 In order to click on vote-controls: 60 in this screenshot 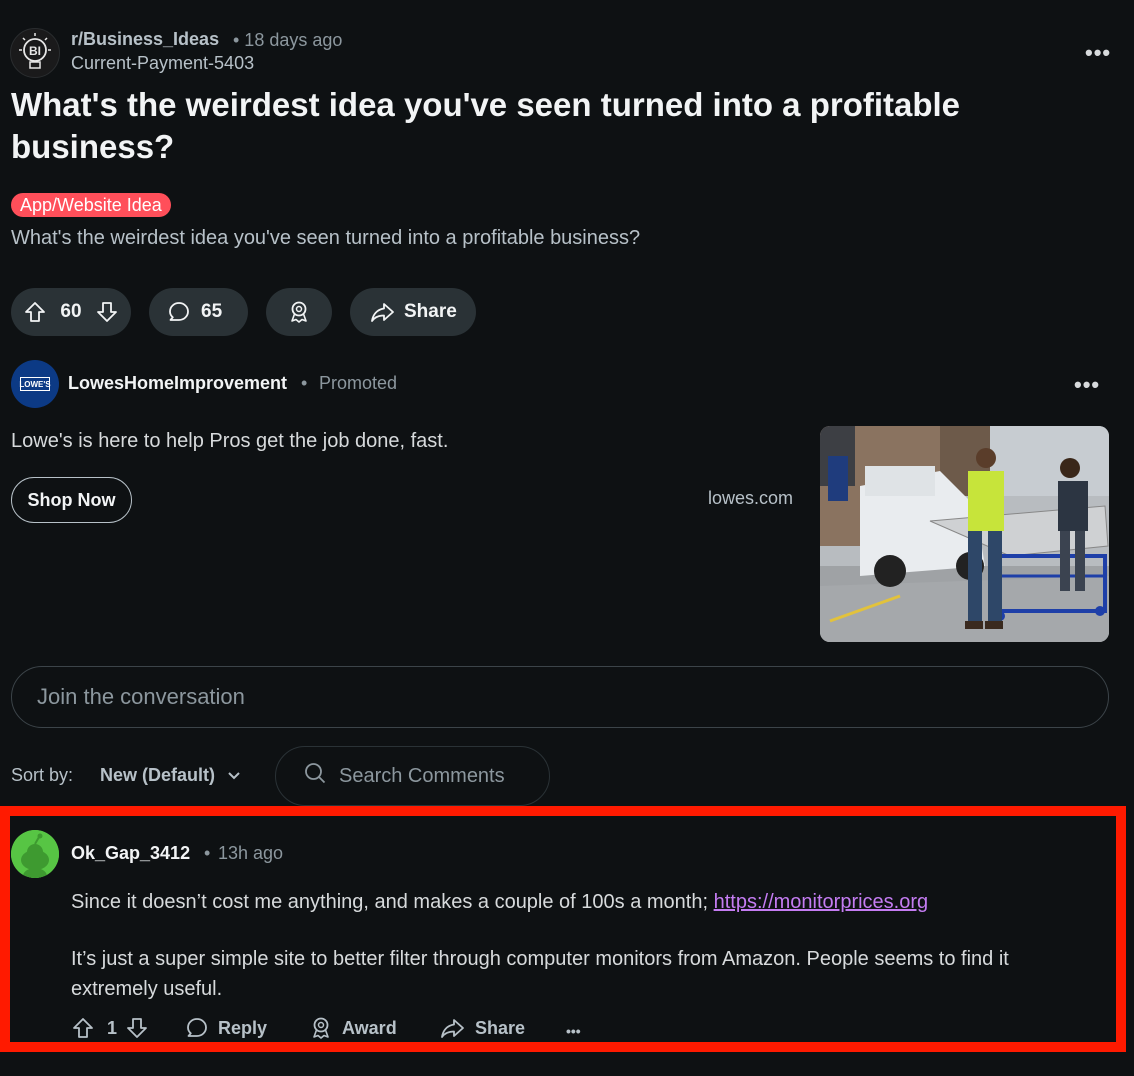, I will do `click(71, 312)`.